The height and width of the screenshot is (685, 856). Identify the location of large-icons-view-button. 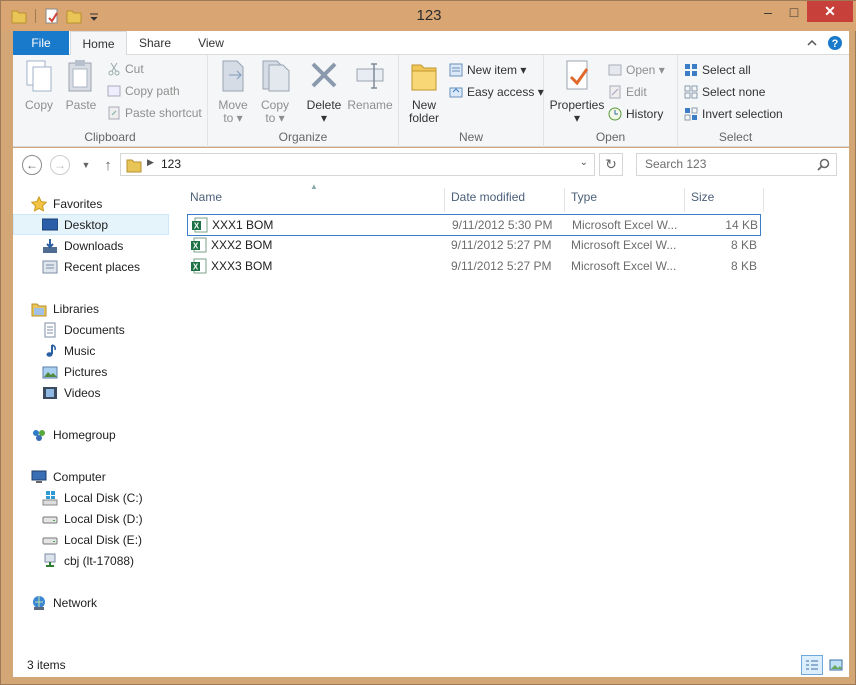
(836, 665).